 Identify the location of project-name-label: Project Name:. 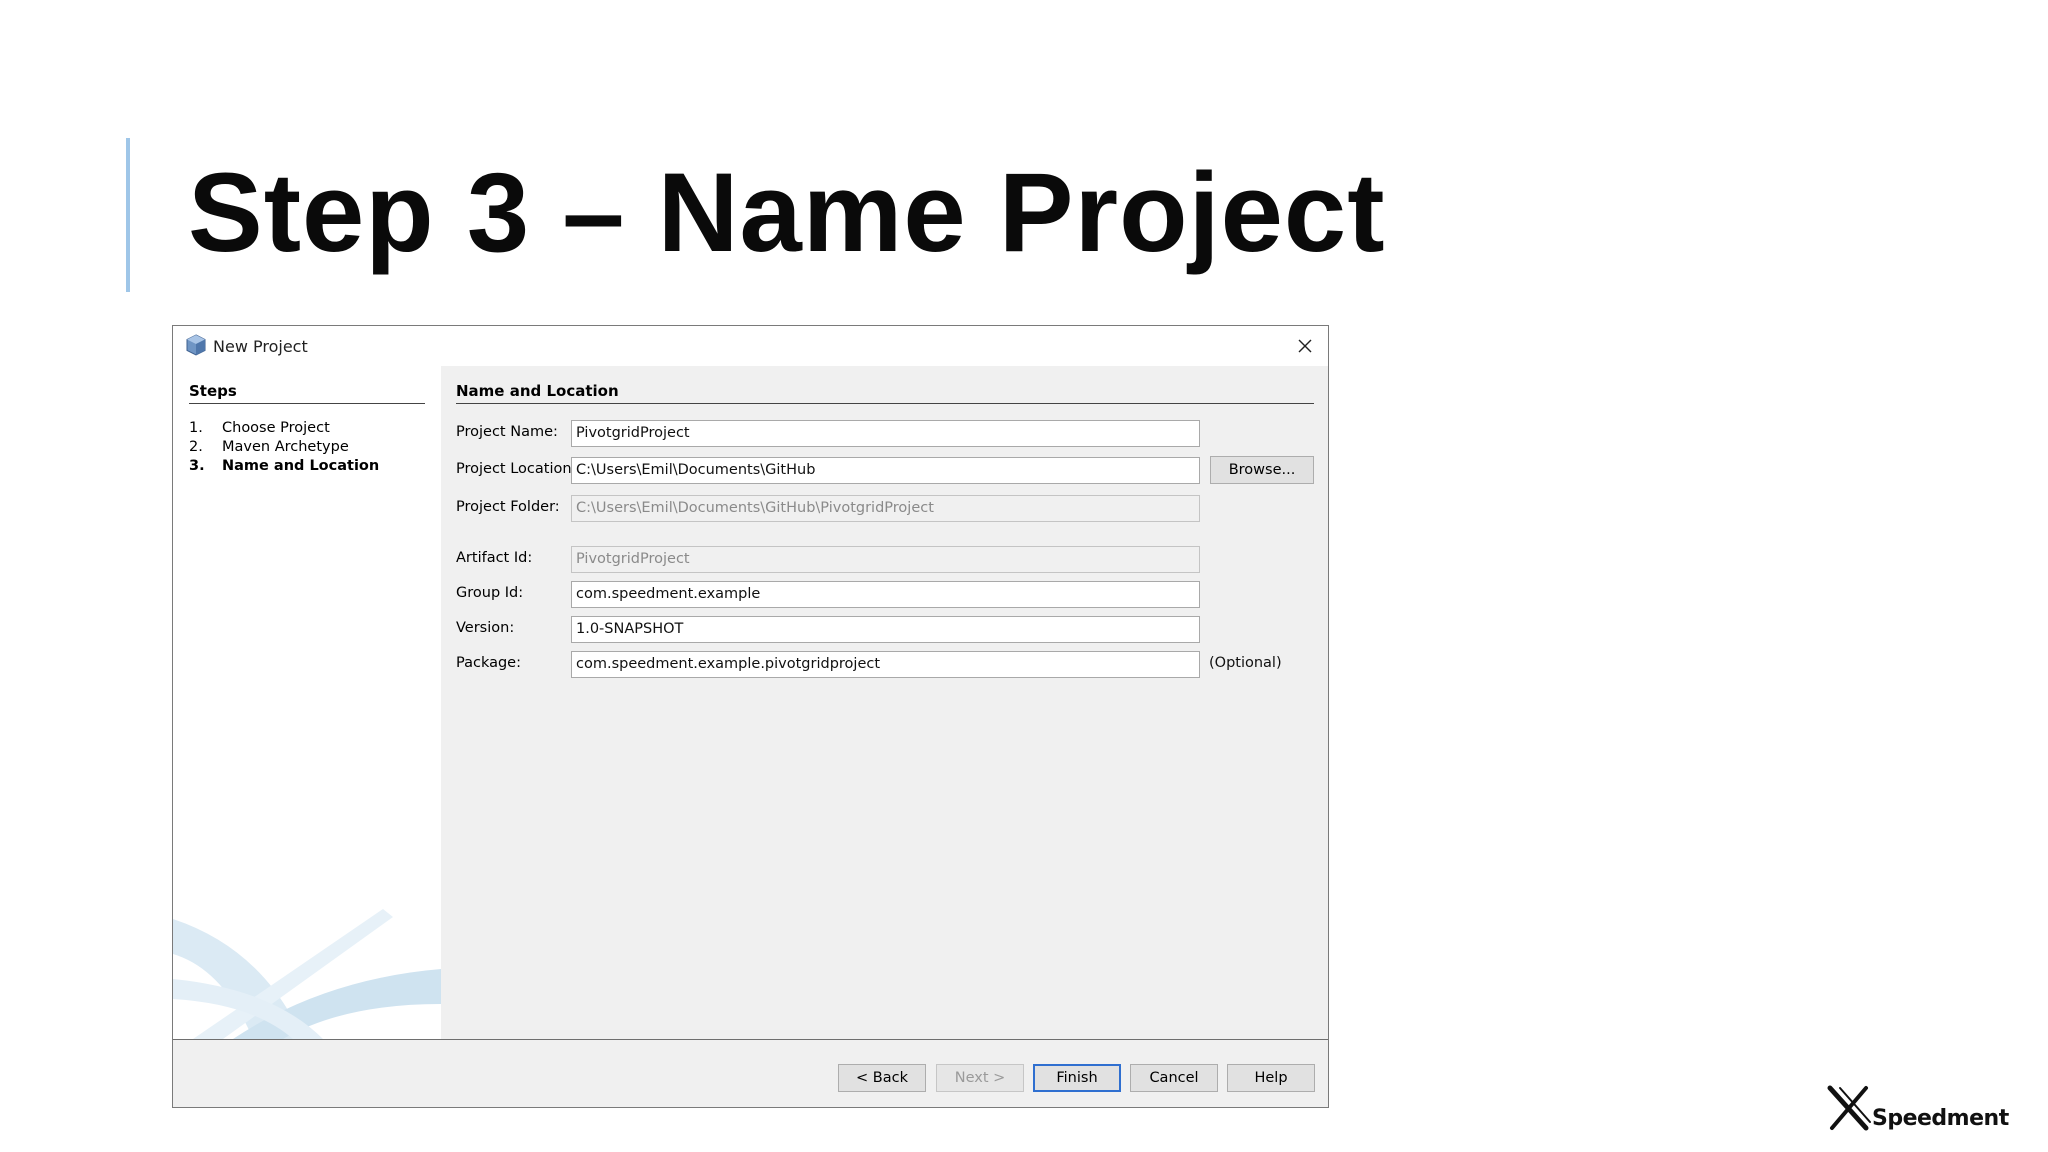
(507, 432).